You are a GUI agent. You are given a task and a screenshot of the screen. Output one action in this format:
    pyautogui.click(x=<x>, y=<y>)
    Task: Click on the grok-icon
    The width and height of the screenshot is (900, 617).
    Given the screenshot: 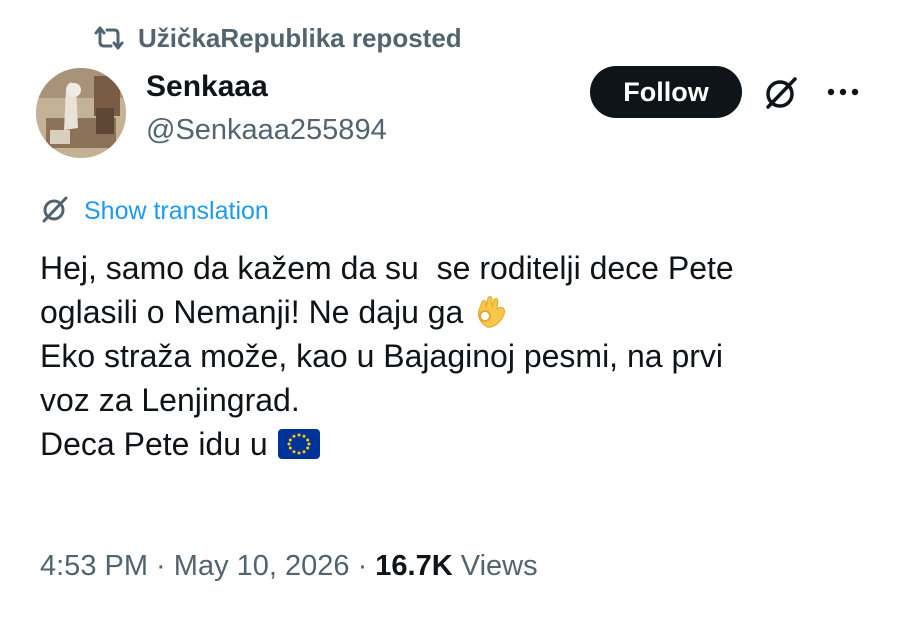 What is the action you would take?
    pyautogui.click(x=781, y=93)
    